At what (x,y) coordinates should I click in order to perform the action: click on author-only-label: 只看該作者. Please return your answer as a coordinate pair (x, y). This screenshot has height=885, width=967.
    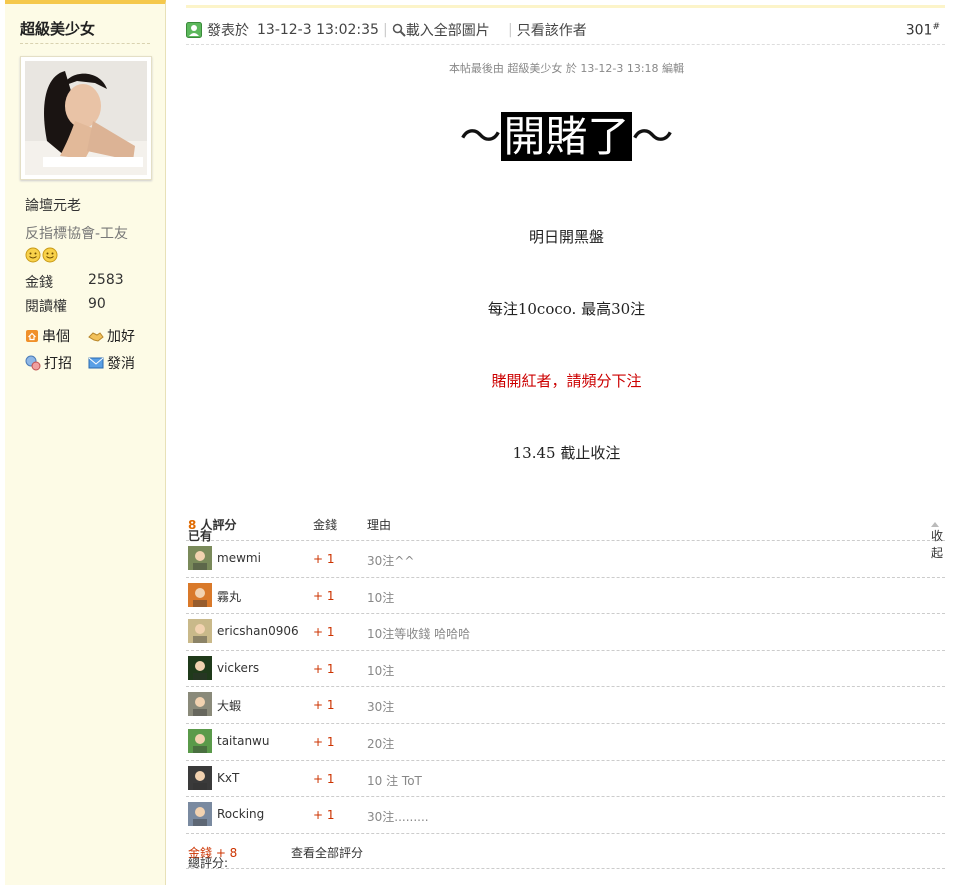
    Looking at the image, I should click on (551, 31).